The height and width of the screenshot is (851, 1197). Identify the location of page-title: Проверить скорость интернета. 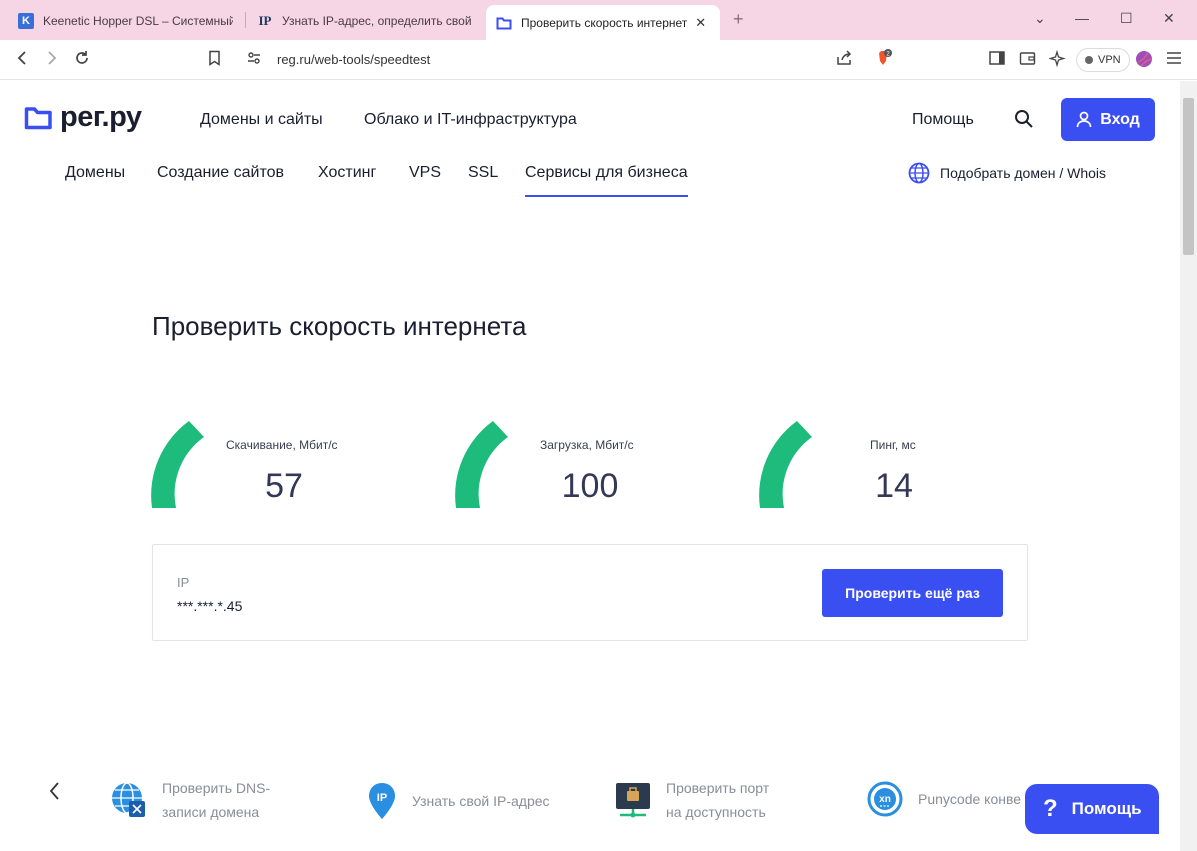
(339, 326).